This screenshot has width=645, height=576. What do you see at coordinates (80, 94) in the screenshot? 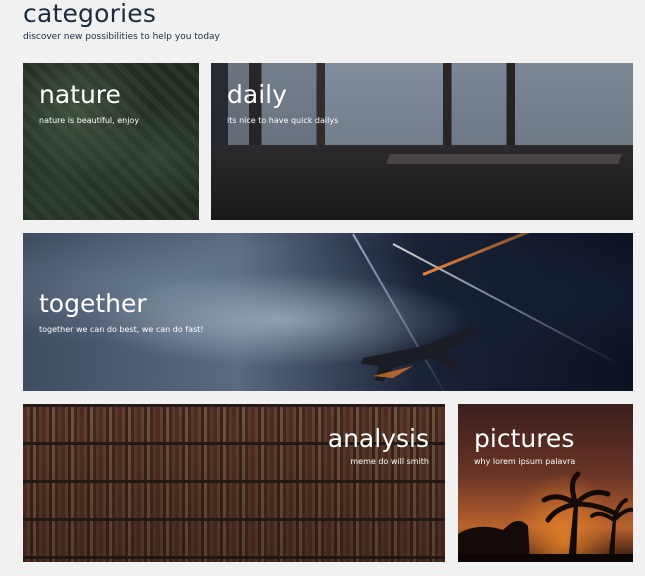
I see `card-title: nature` at bounding box center [80, 94].